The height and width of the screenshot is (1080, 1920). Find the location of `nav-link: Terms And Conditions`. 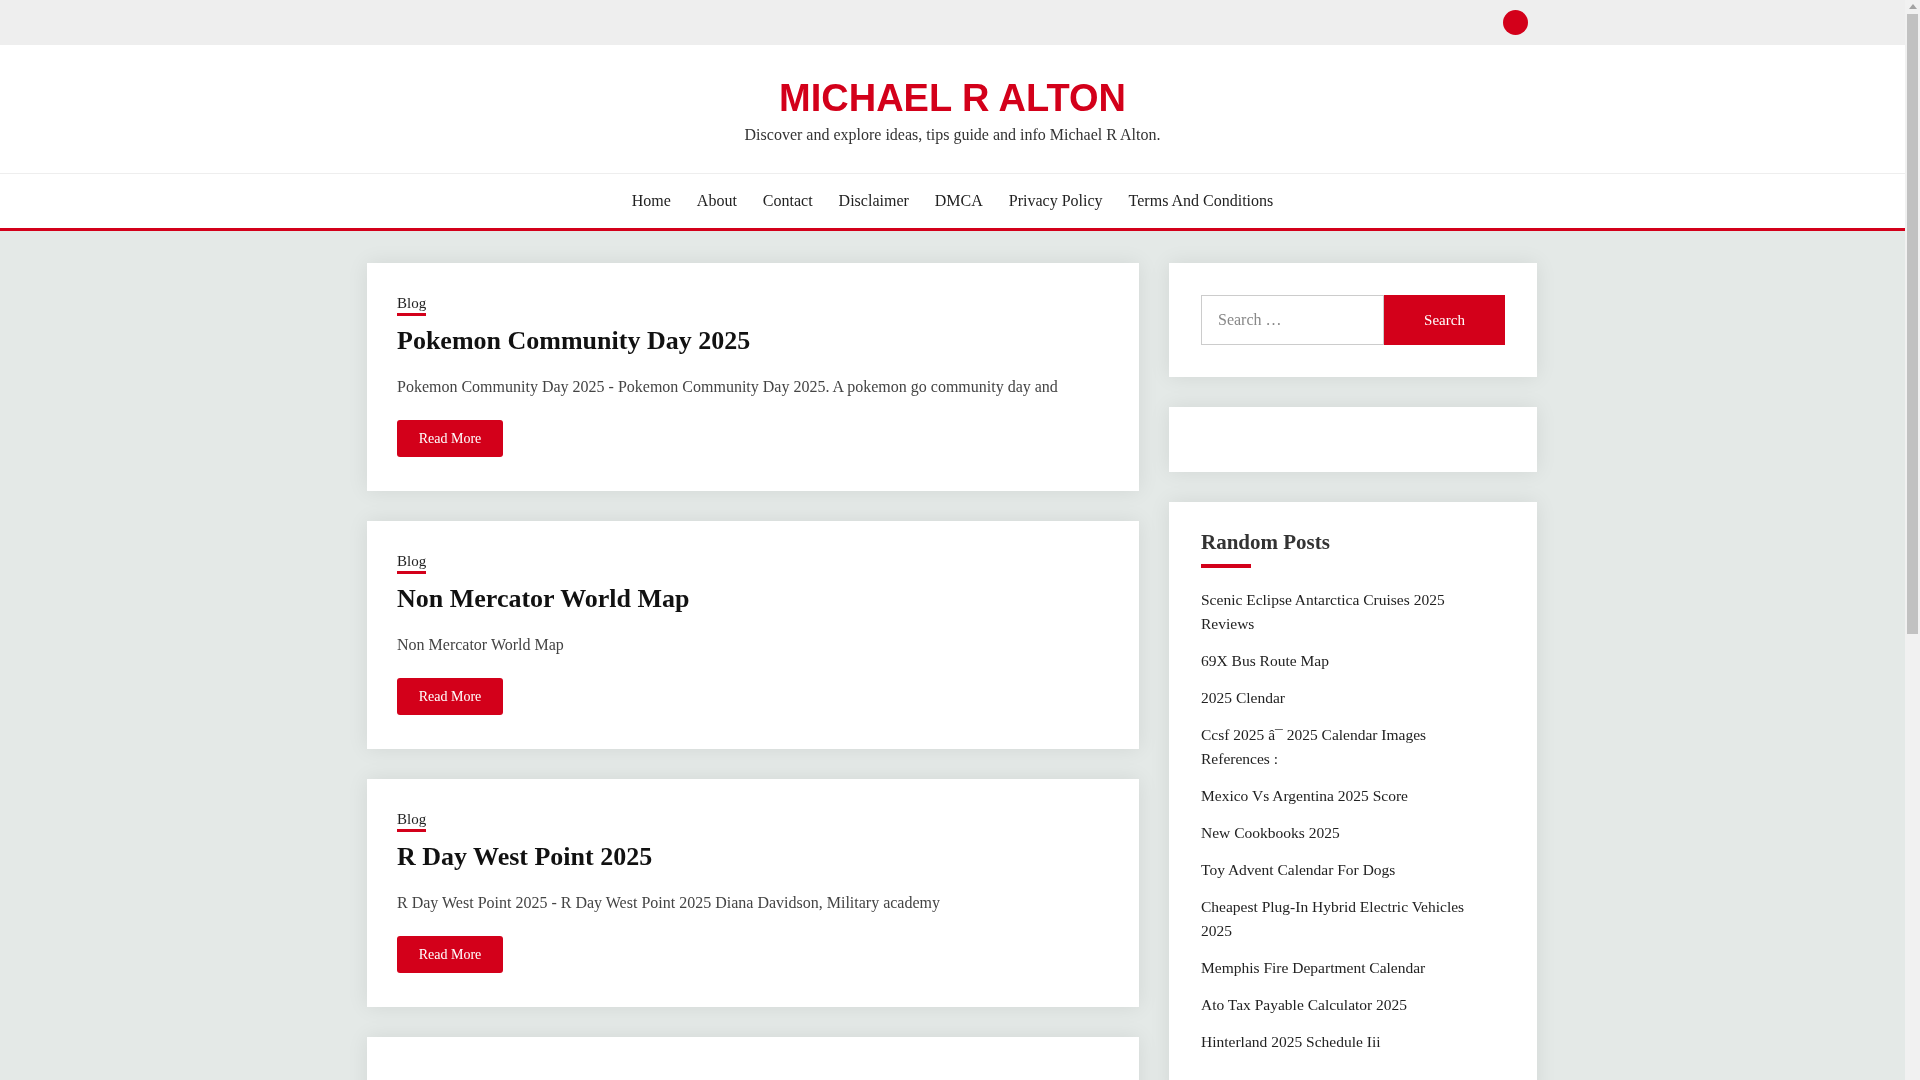

nav-link: Terms And Conditions is located at coordinates (1201, 201).